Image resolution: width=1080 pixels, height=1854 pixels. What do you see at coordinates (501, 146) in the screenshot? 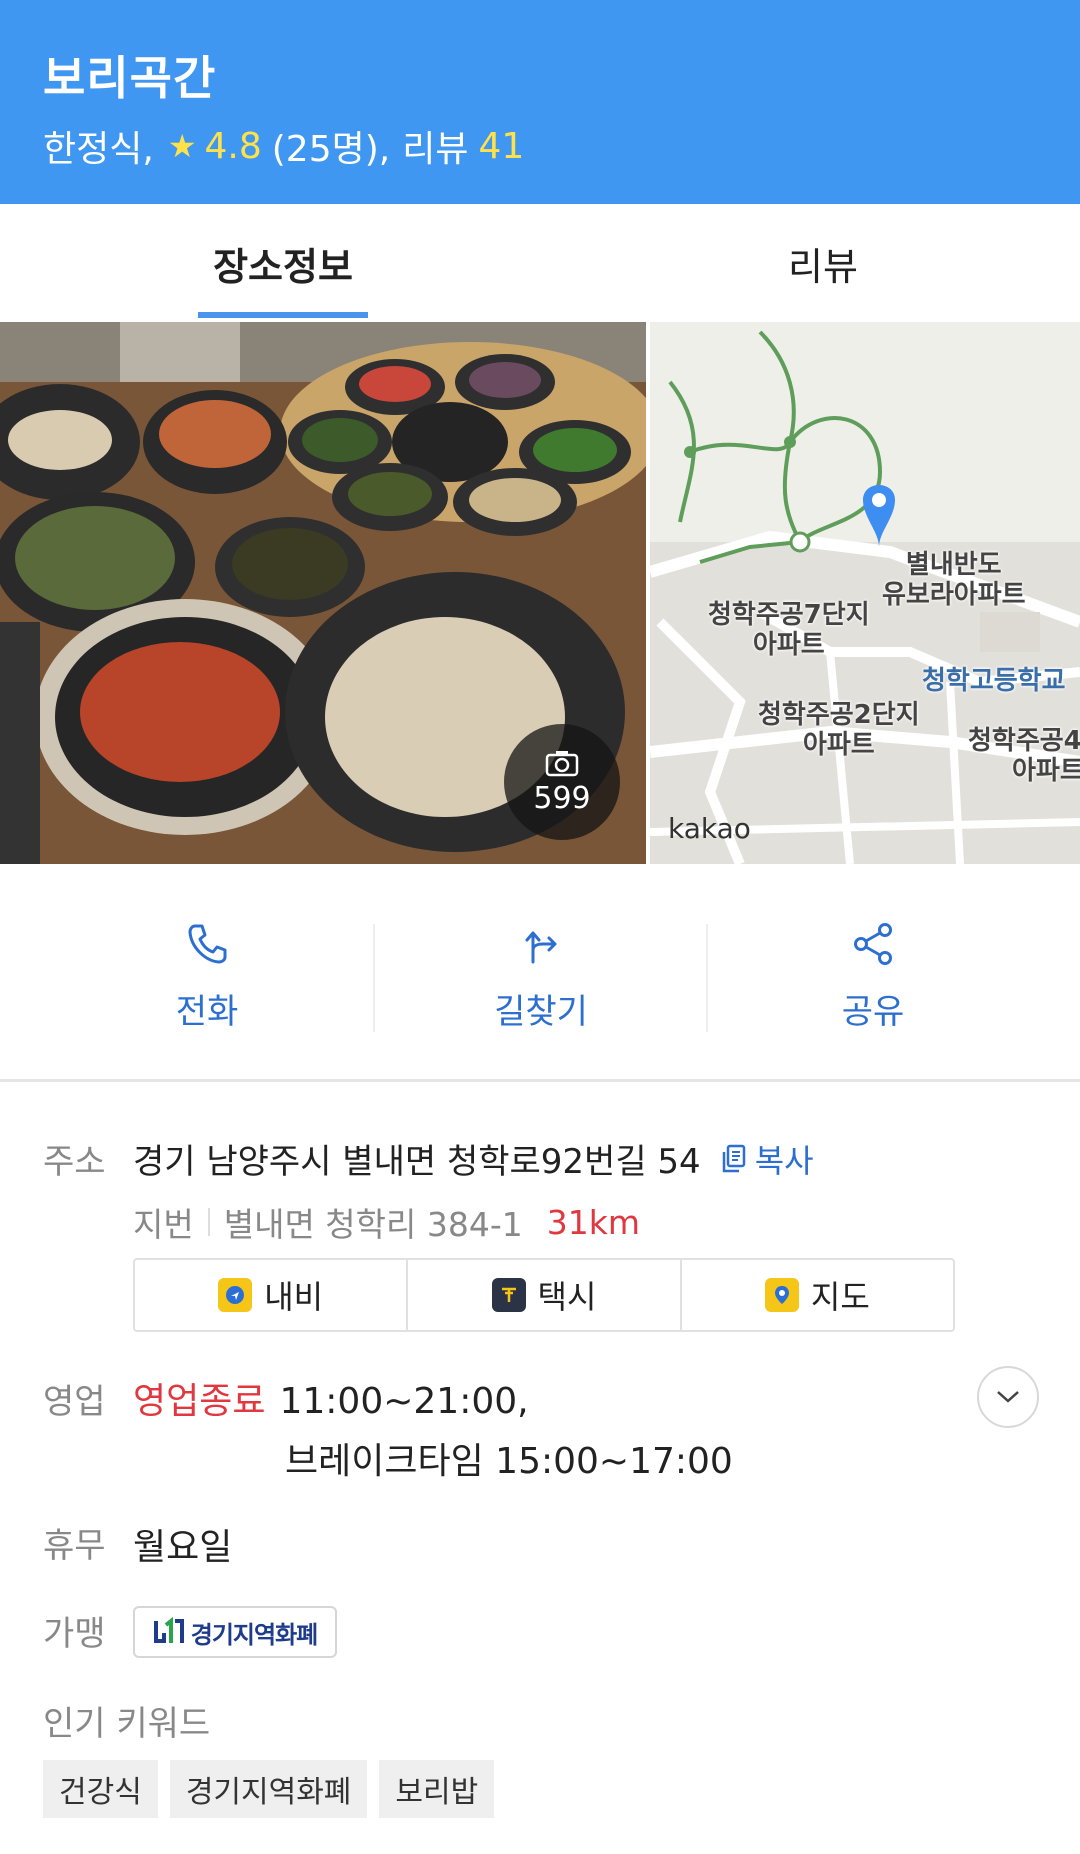
I see `review-count: 41` at bounding box center [501, 146].